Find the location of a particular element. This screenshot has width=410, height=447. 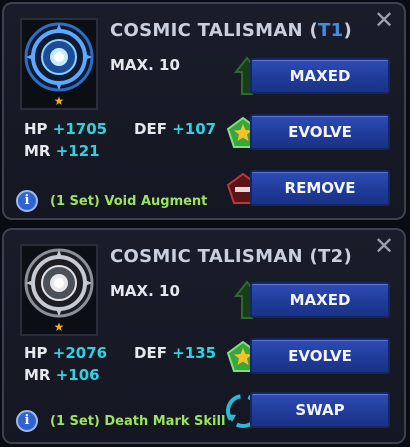

set-bonus-text: (1 Set) Death Mark Skill is located at coordinates (138, 421).